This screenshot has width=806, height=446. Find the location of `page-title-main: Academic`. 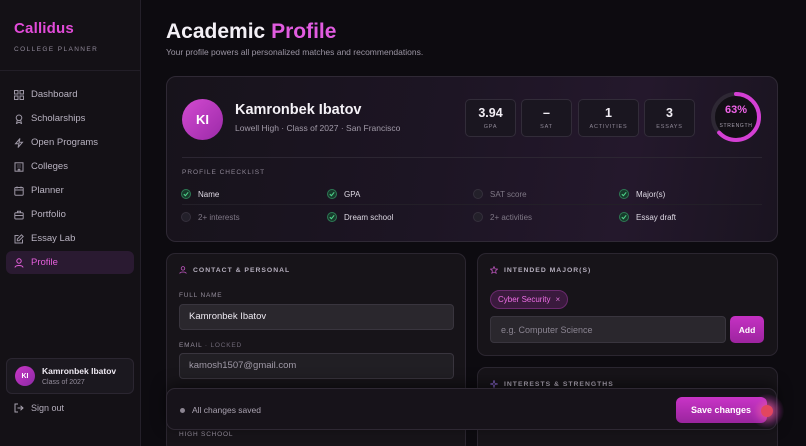

page-title-main: Academic is located at coordinates (216, 31).